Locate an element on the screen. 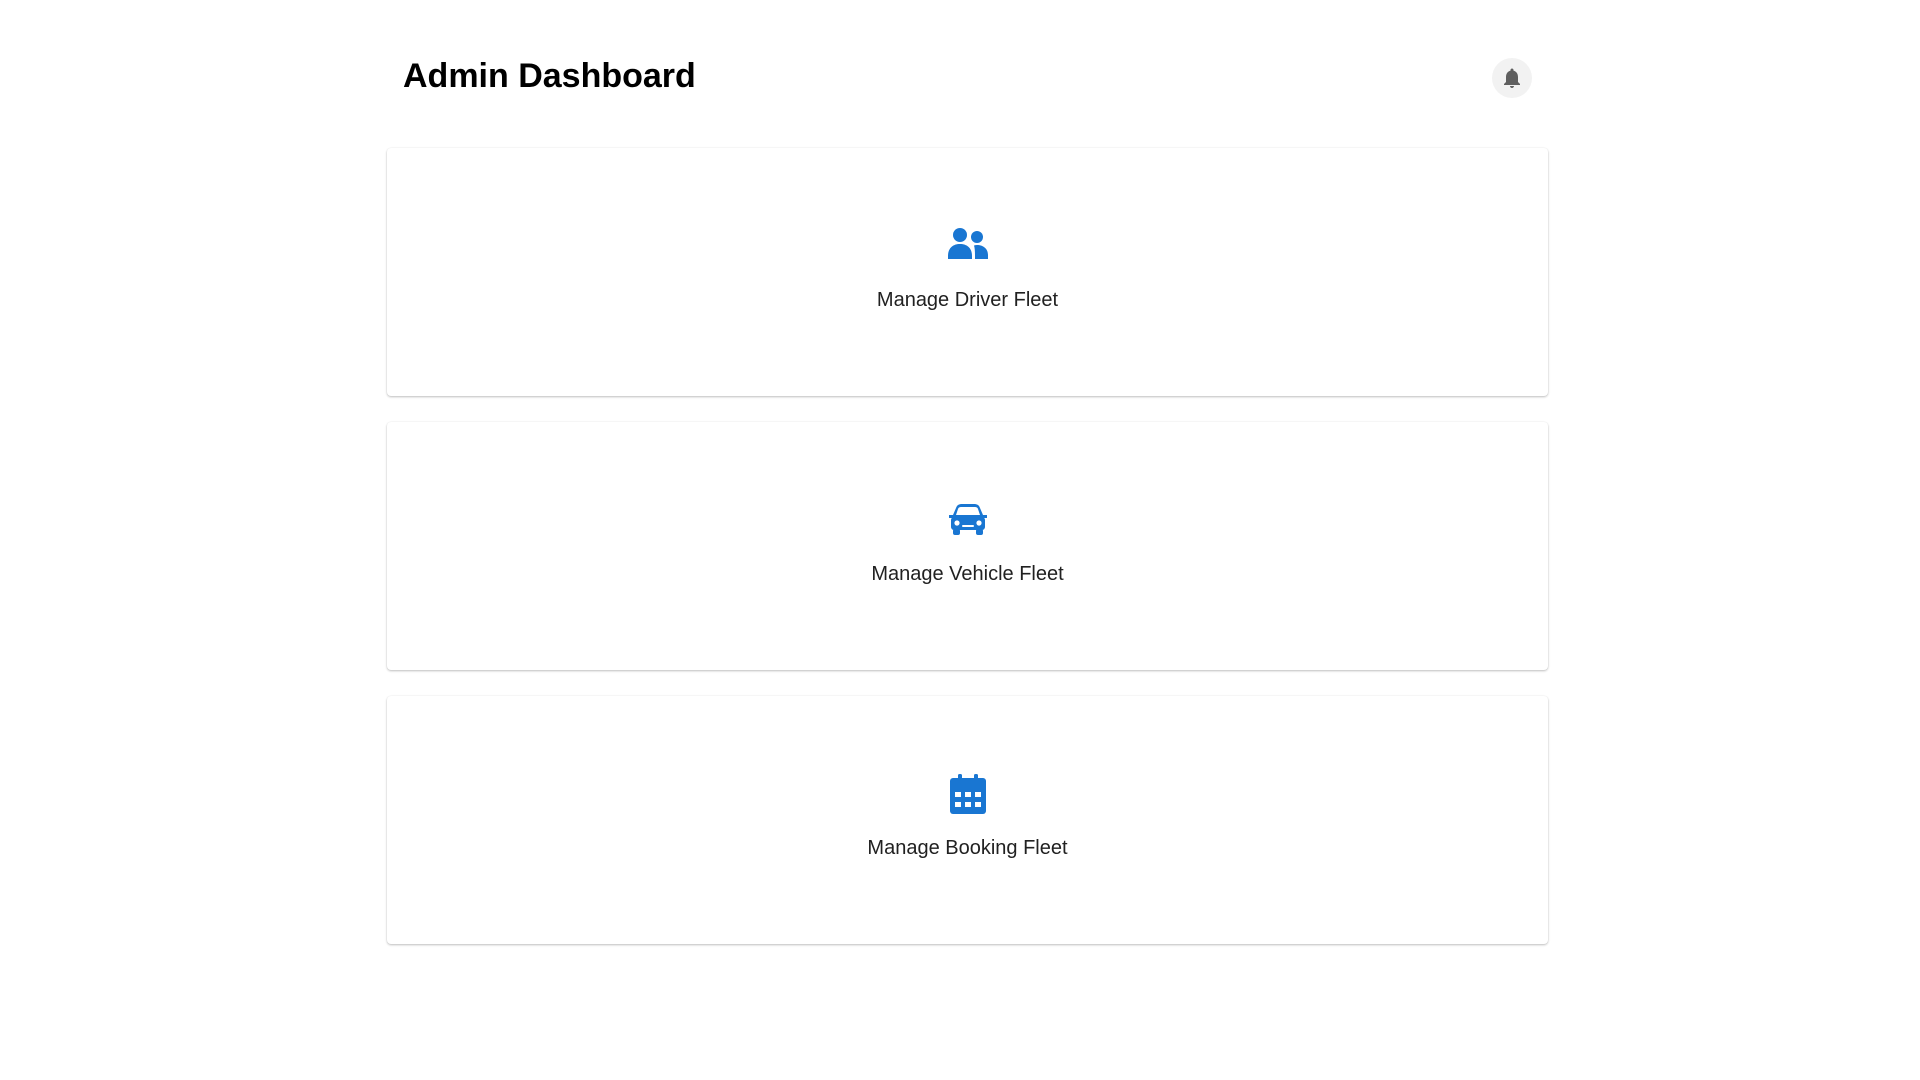 The width and height of the screenshot is (1920, 1080). header: Admin Dashboard is located at coordinates (967, 74).